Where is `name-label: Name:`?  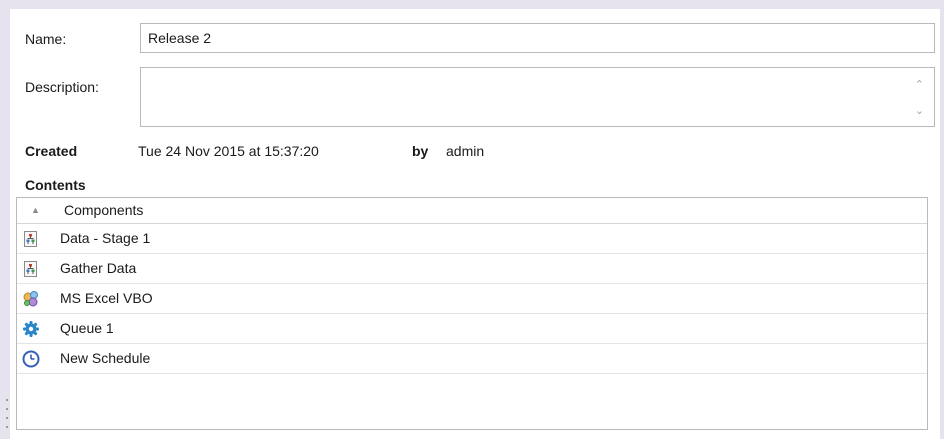
name-label: Name: is located at coordinates (46, 39).